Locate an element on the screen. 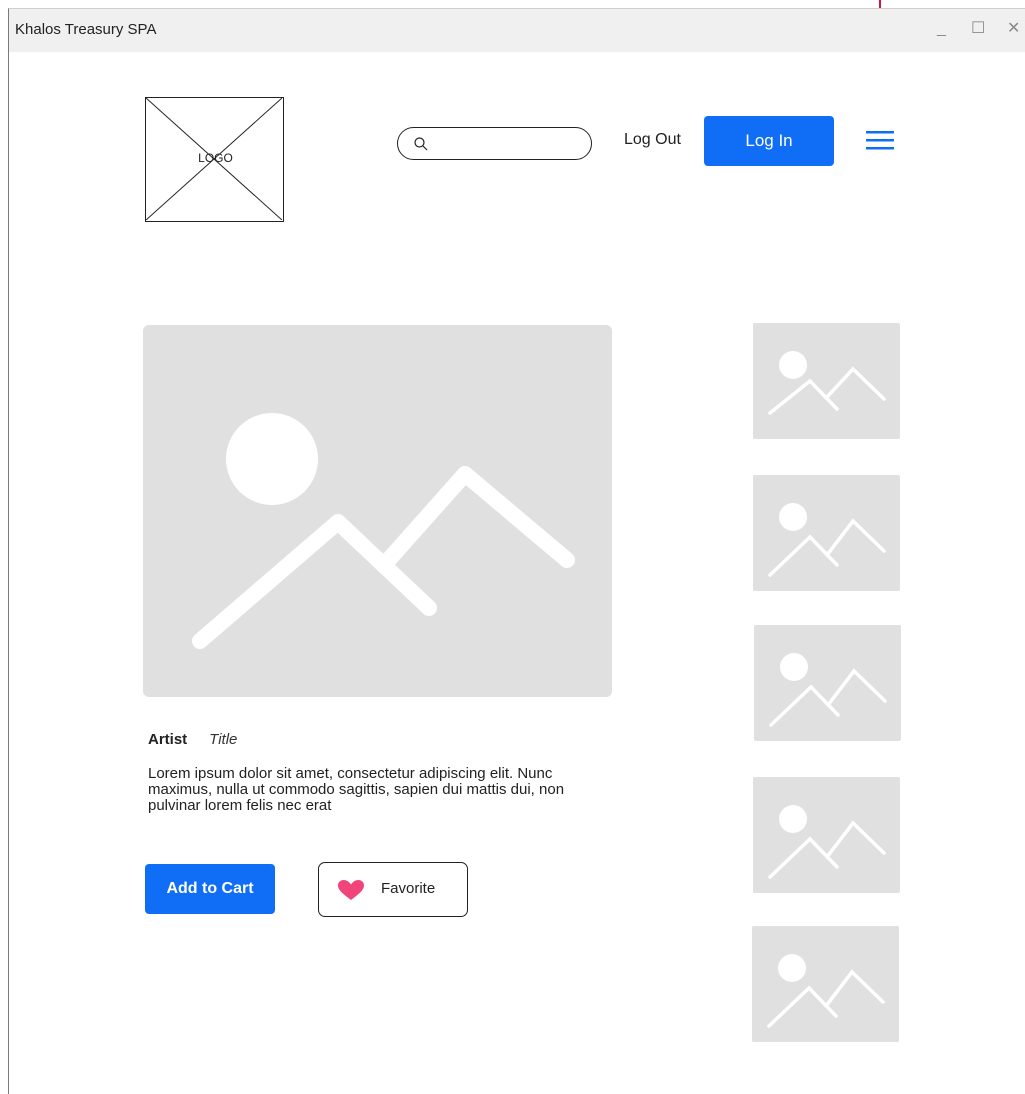 This screenshot has width=1025, height=1094. hamburger-menu-icon is located at coordinates (880, 141).